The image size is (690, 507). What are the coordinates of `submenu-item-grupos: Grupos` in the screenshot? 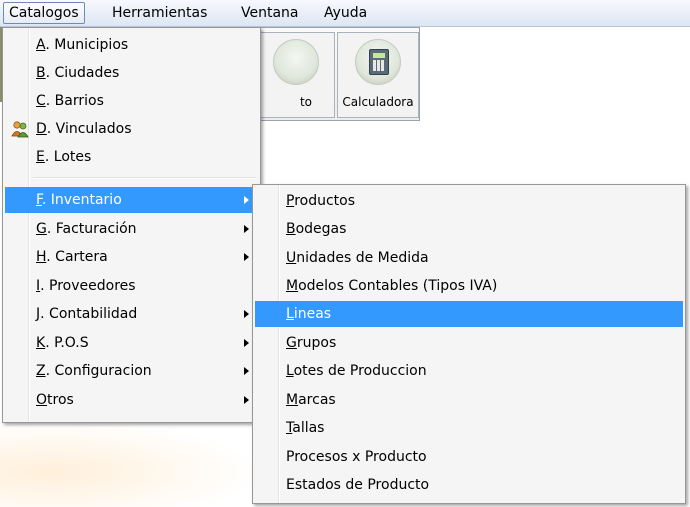 It's located at (469, 343).